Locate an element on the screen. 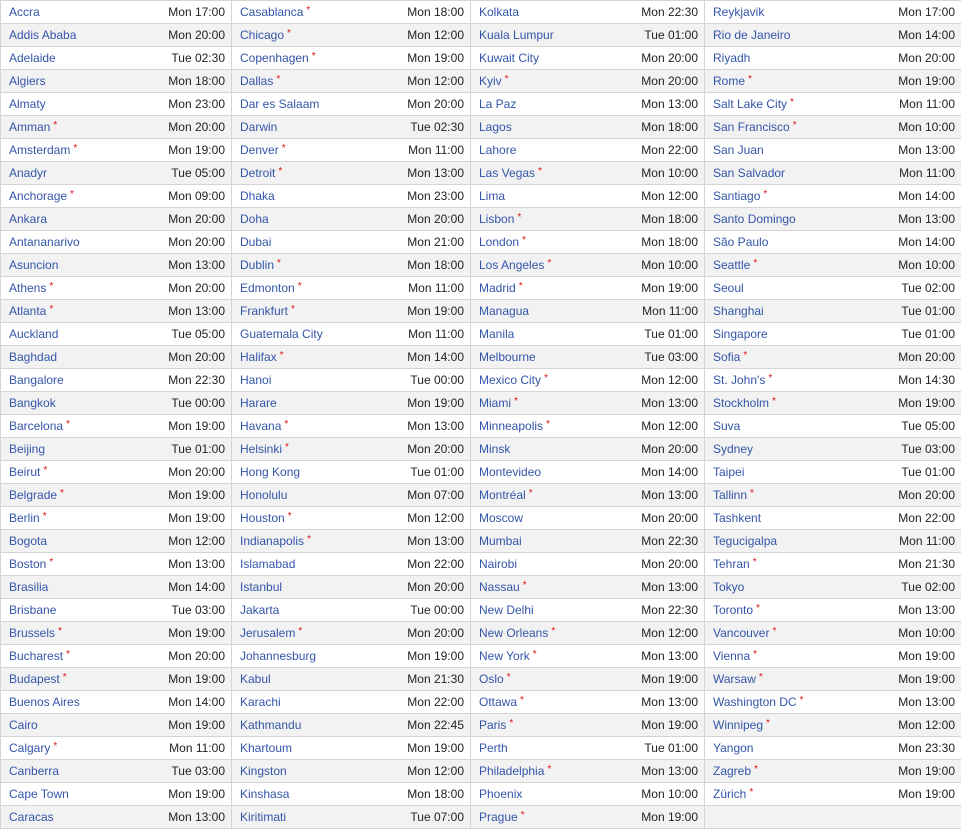 This screenshot has width=961, height=830. city-link: Kyiv is located at coordinates (490, 81).